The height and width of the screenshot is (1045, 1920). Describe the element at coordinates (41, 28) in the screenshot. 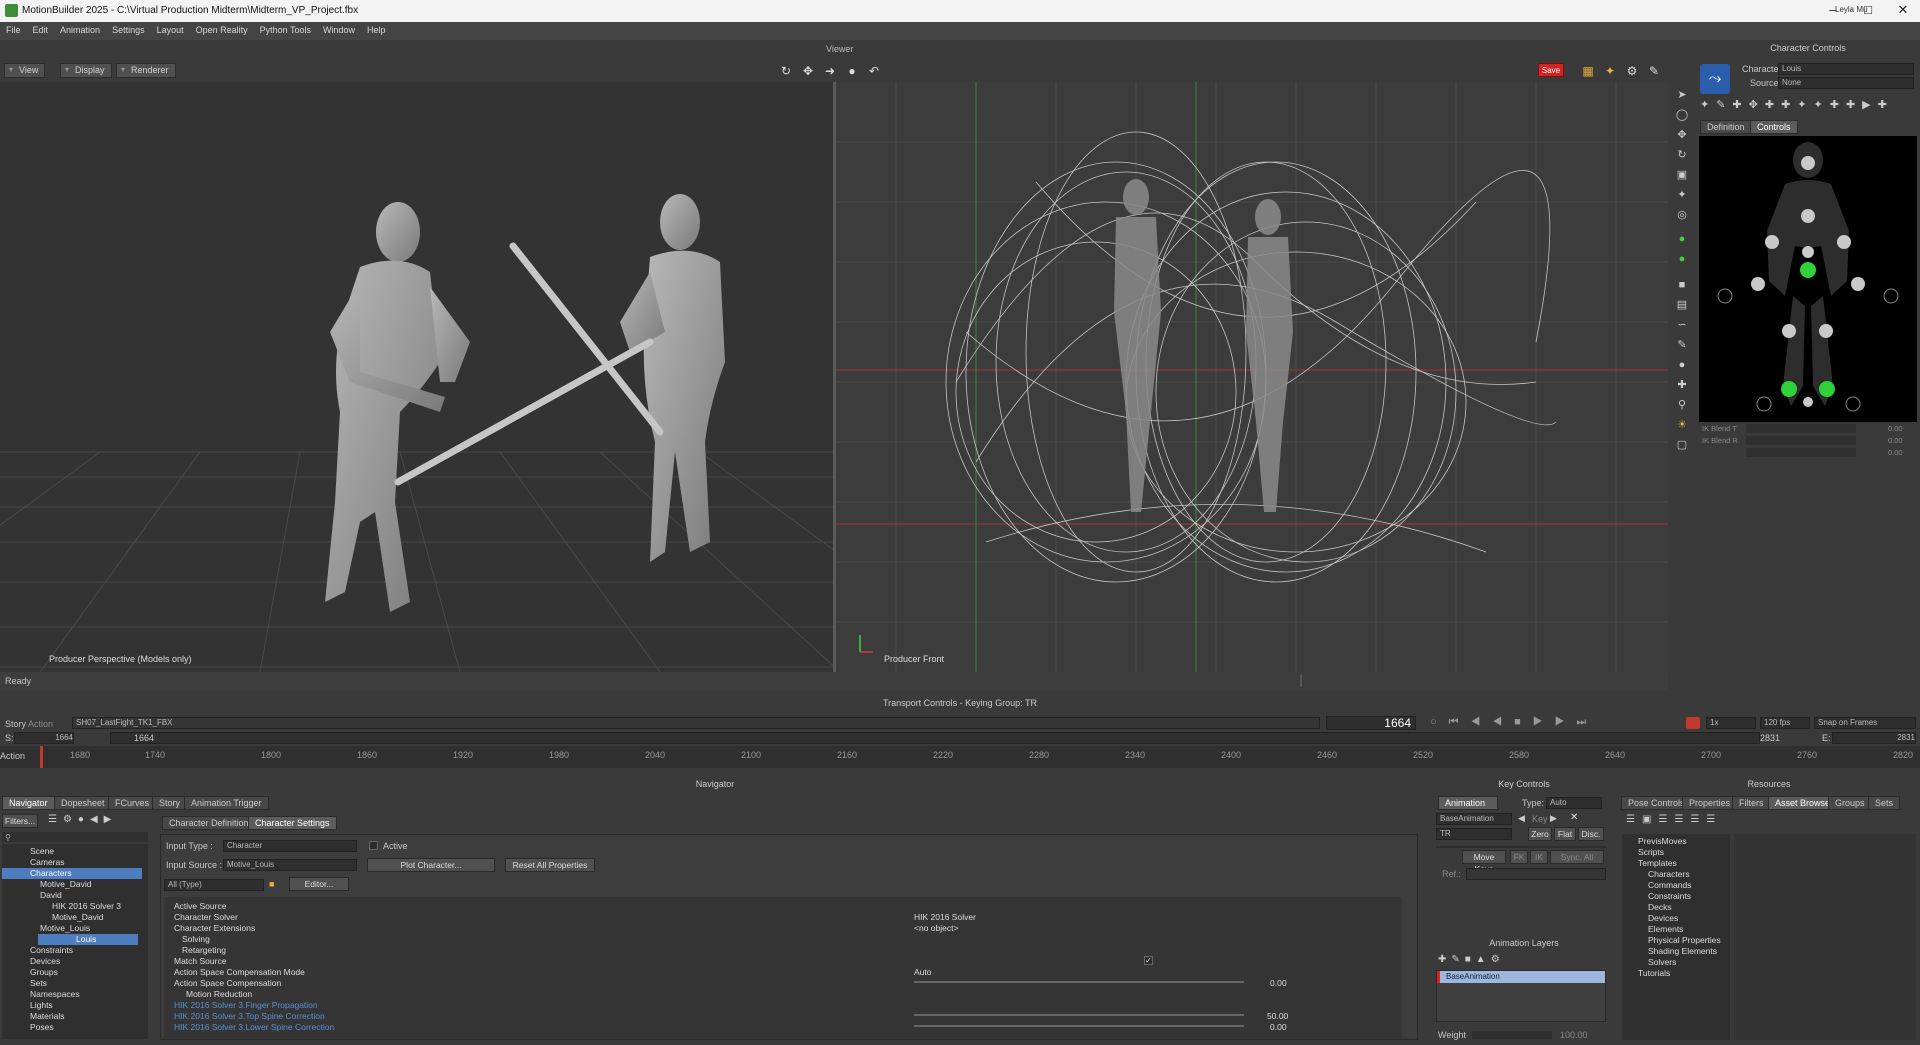

I see `menu-edit: Edit` at that location.